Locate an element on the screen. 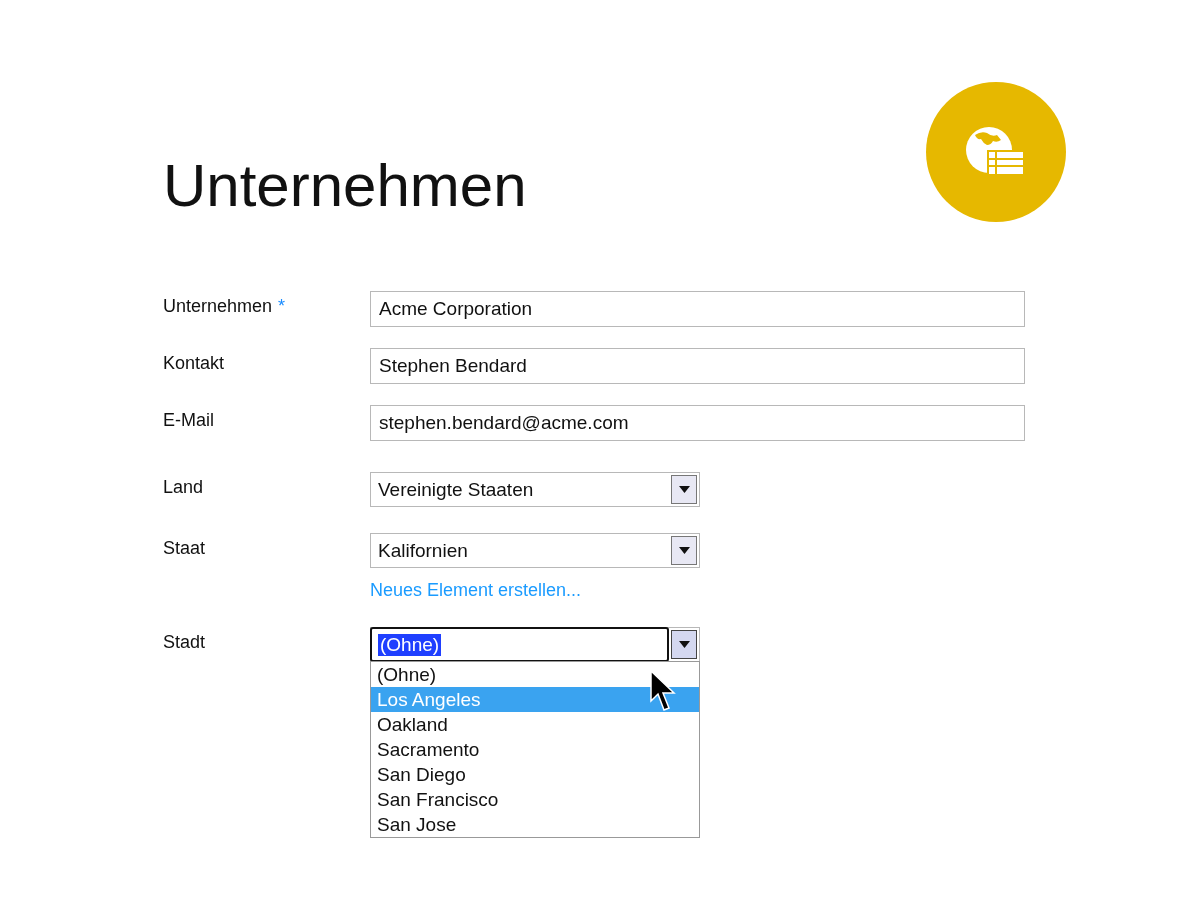 This screenshot has width=1200, height=900. text-field: Acme Corporation is located at coordinates (697, 309).